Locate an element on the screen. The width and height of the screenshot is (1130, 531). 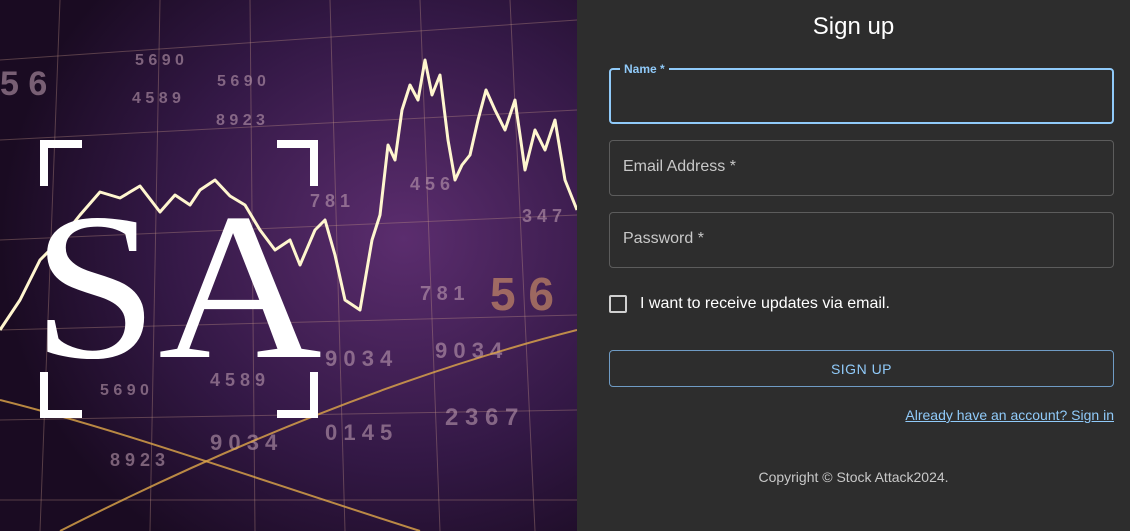
bg-number: 7 8 1 is located at coordinates (442, 294).